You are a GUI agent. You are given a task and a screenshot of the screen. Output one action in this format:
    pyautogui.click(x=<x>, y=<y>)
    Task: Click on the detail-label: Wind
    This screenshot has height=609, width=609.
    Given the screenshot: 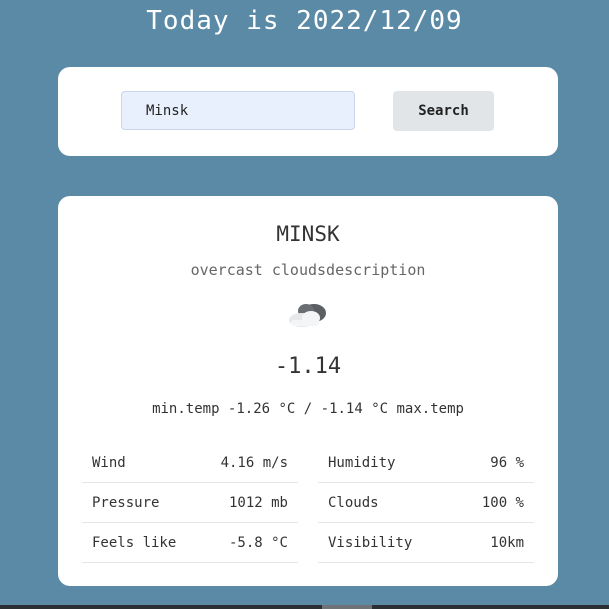 What is the action you would take?
    pyautogui.click(x=109, y=462)
    